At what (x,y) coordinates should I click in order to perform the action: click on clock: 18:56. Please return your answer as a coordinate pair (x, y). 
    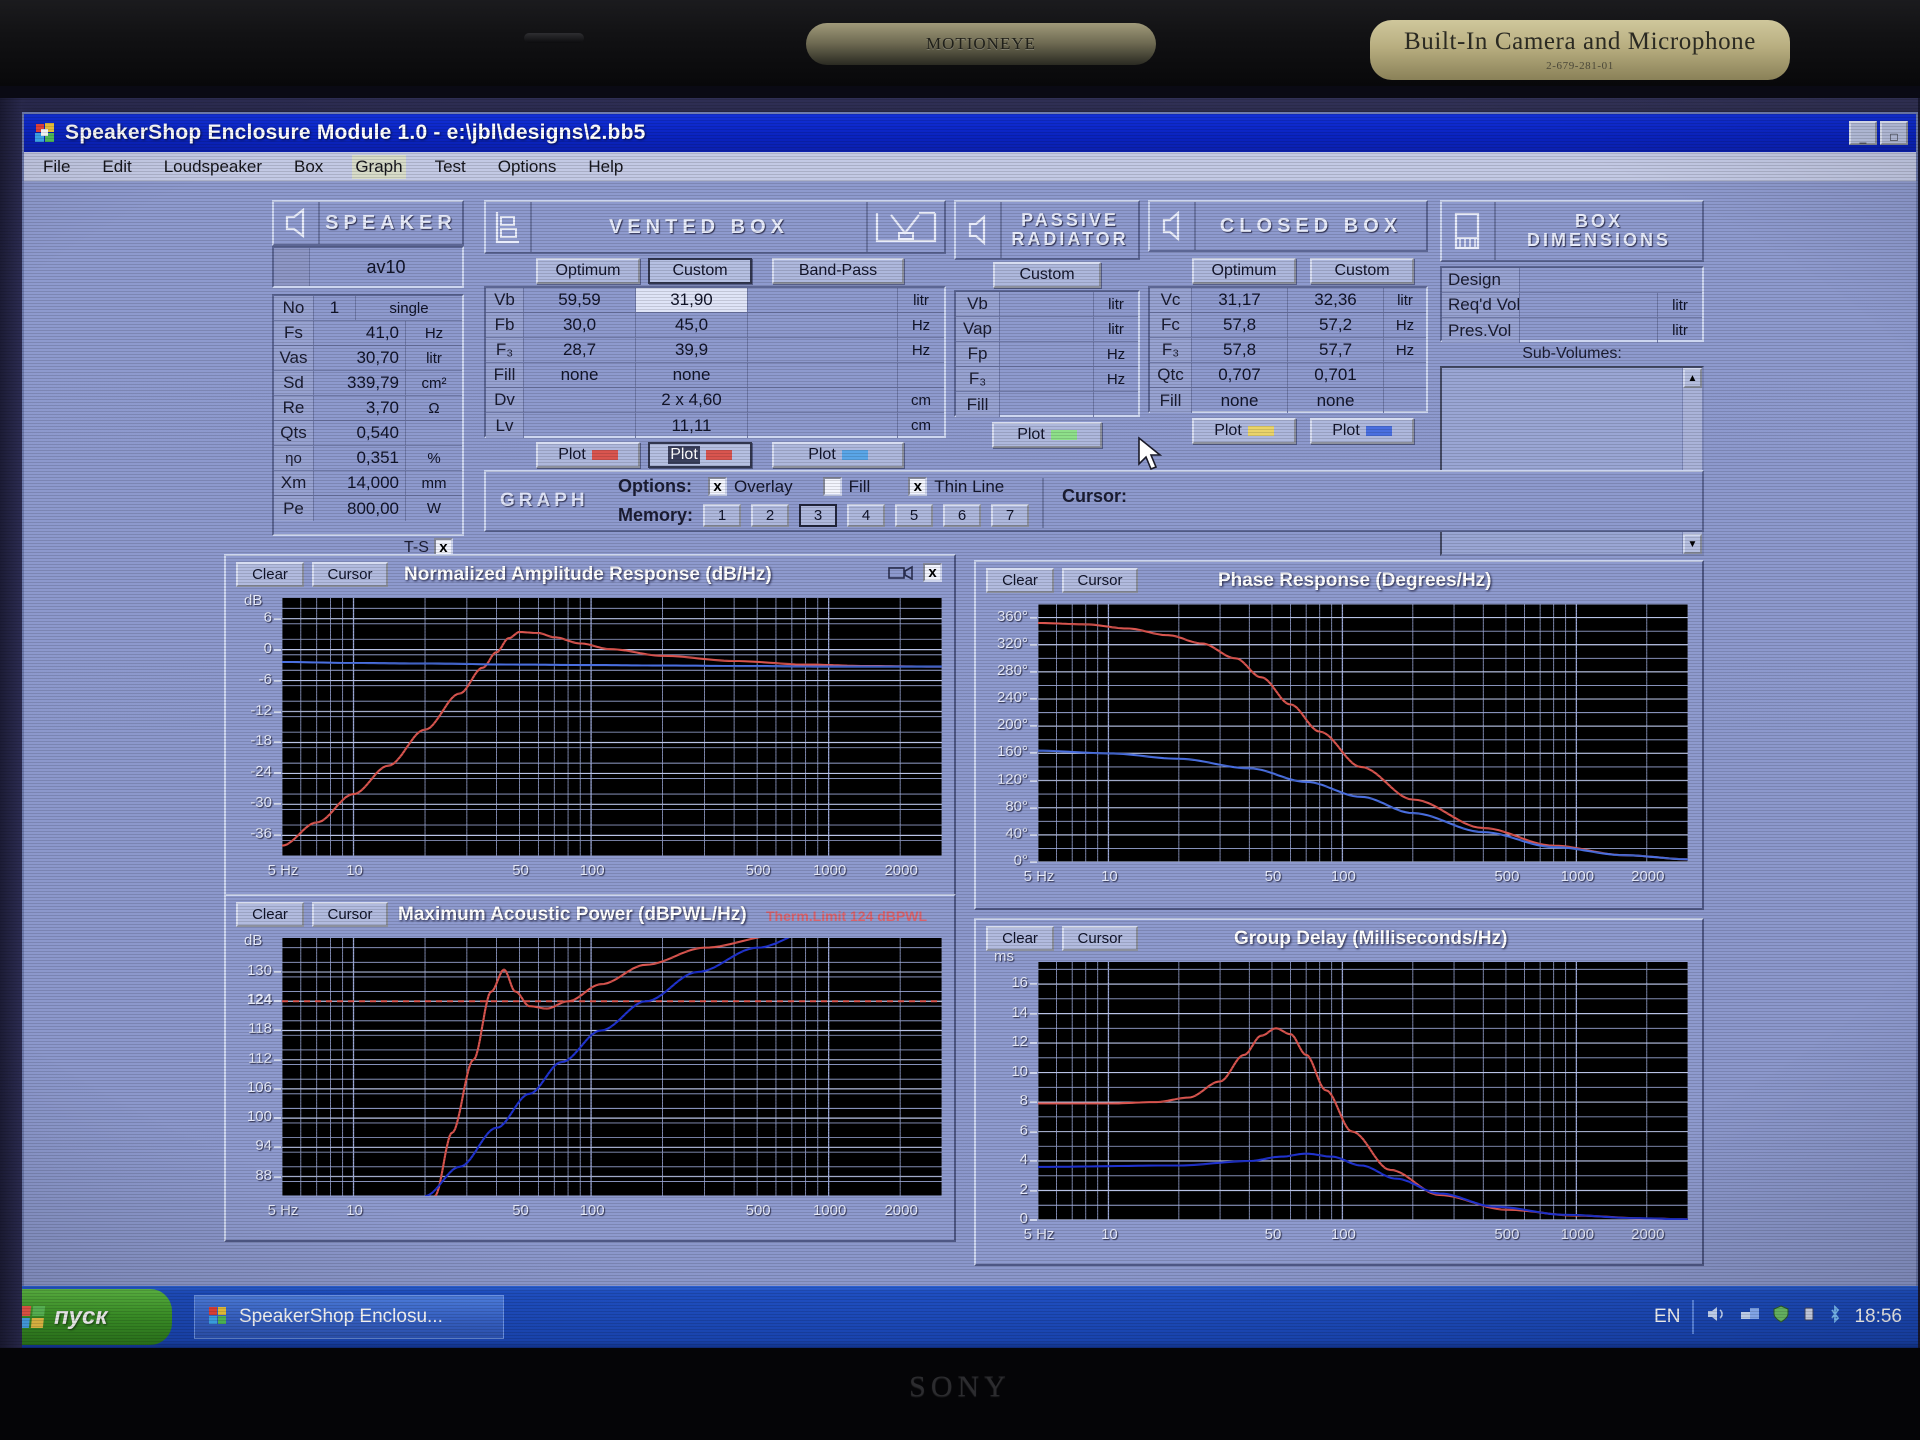
    Looking at the image, I should click on (1878, 1317).